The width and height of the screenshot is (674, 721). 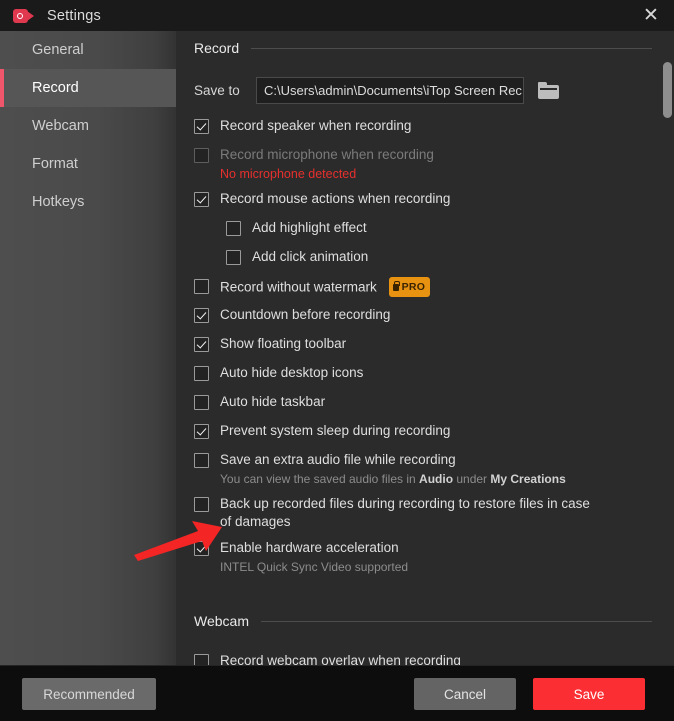 I want to click on option-label: Auto hide taskbar, so click(x=273, y=401).